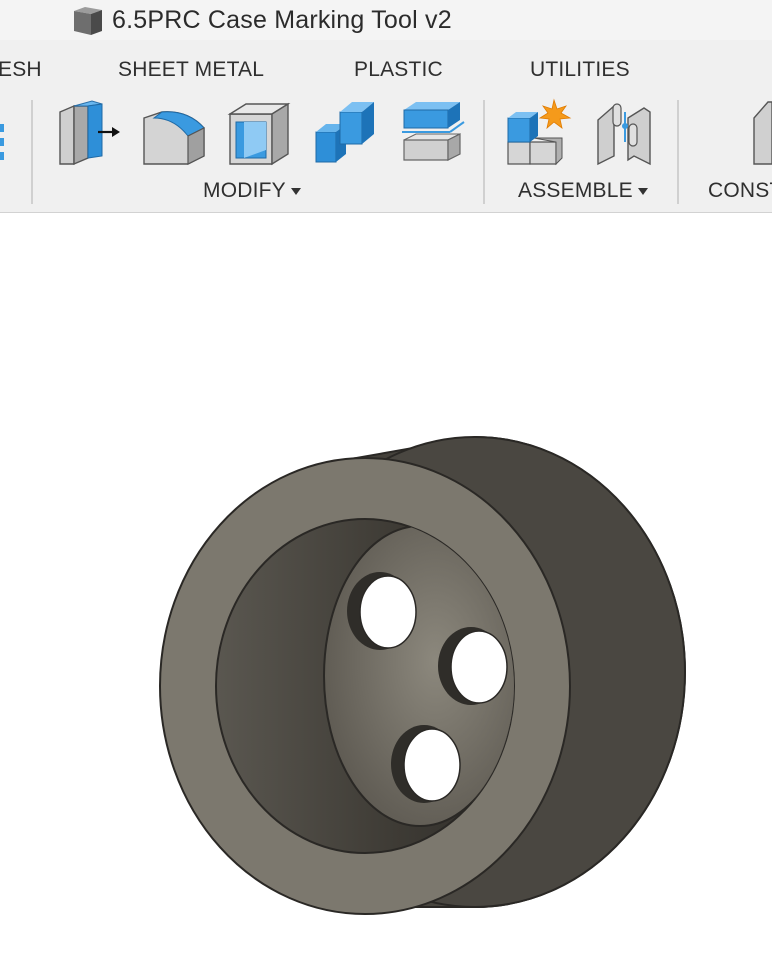 This screenshot has height=972, width=772. What do you see at coordinates (627, 134) in the screenshot?
I see `joint-icon` at bounding box center [627, 134].